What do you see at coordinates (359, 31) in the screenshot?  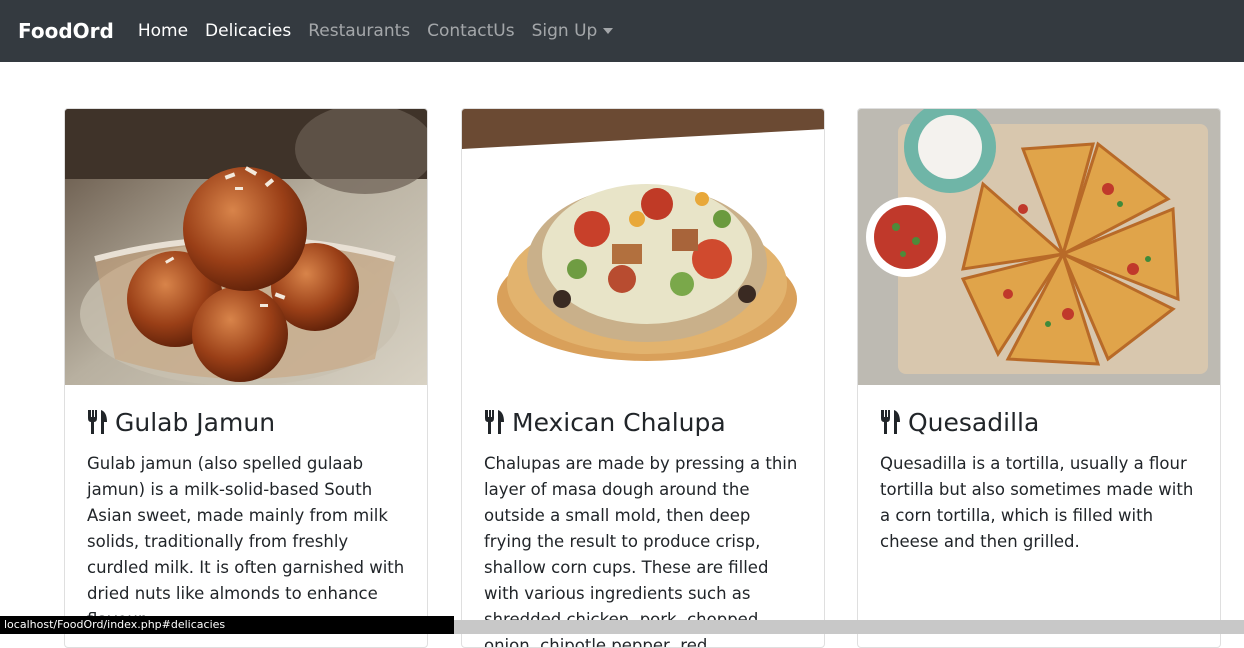 I see `nav-restaurants: Restaurants` at bounding box center [359, 31].